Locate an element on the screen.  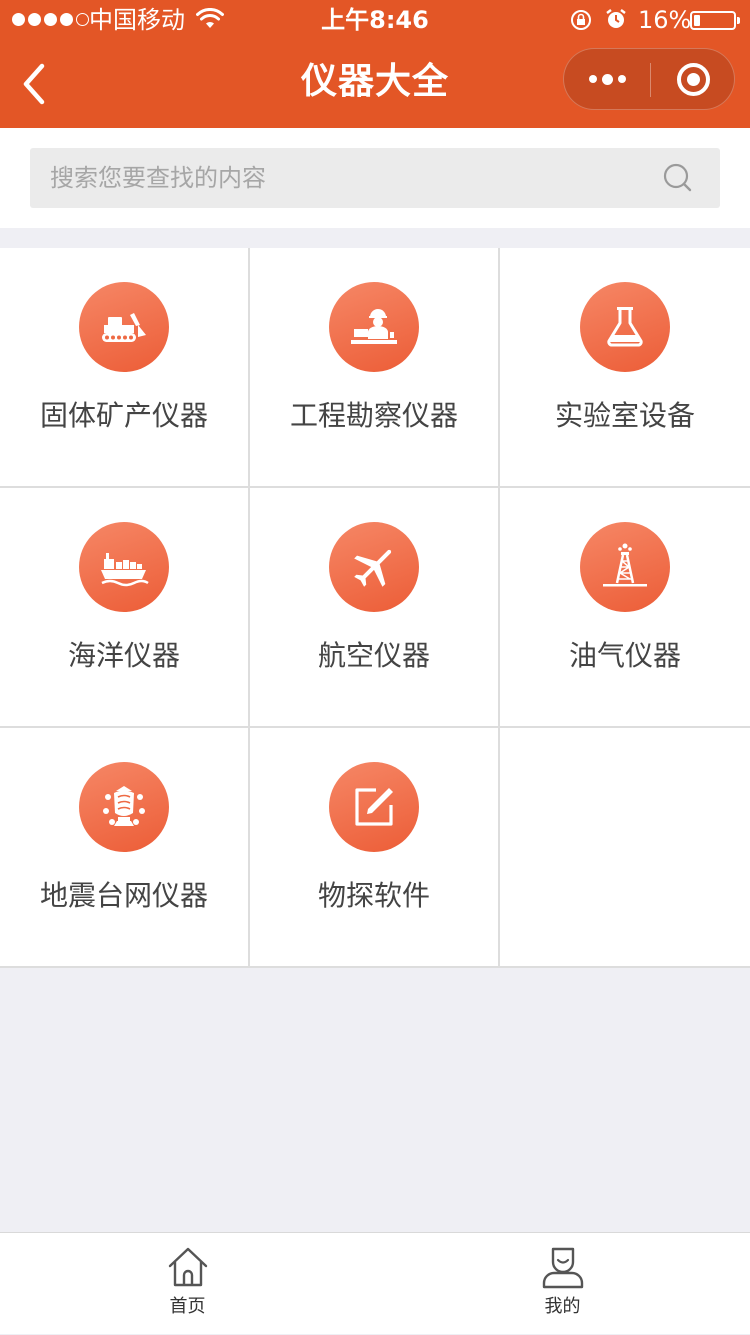
category-marine: 海洋仪器 is located at coordinates (125, 608).